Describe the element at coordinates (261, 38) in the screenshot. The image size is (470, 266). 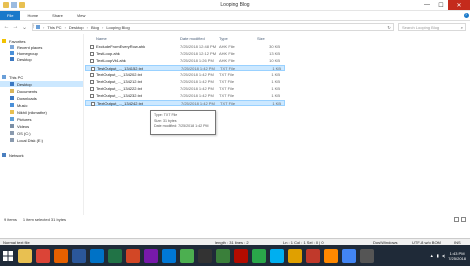
I see `column-size: Size` at that location.